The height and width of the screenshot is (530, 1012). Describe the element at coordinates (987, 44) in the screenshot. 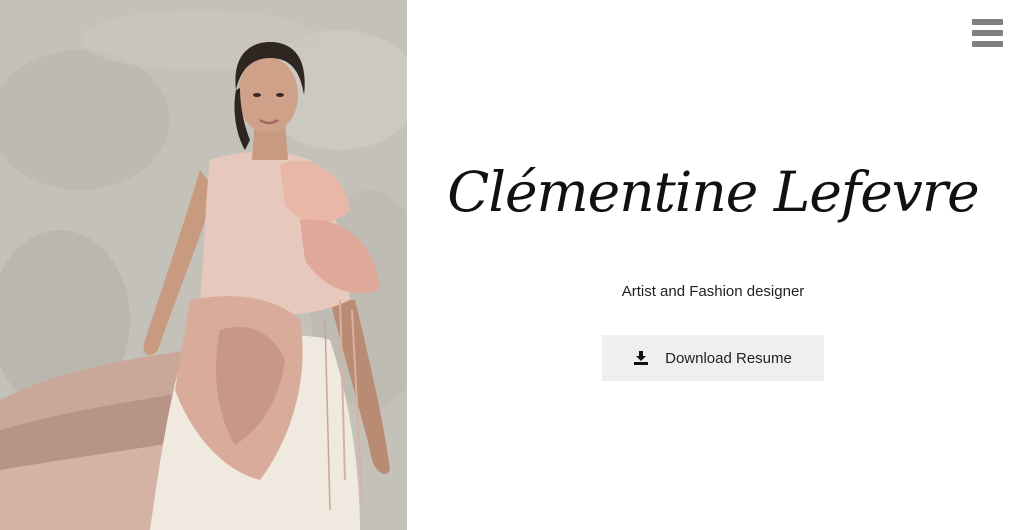

I see `menu-bar-bottom` at that location.